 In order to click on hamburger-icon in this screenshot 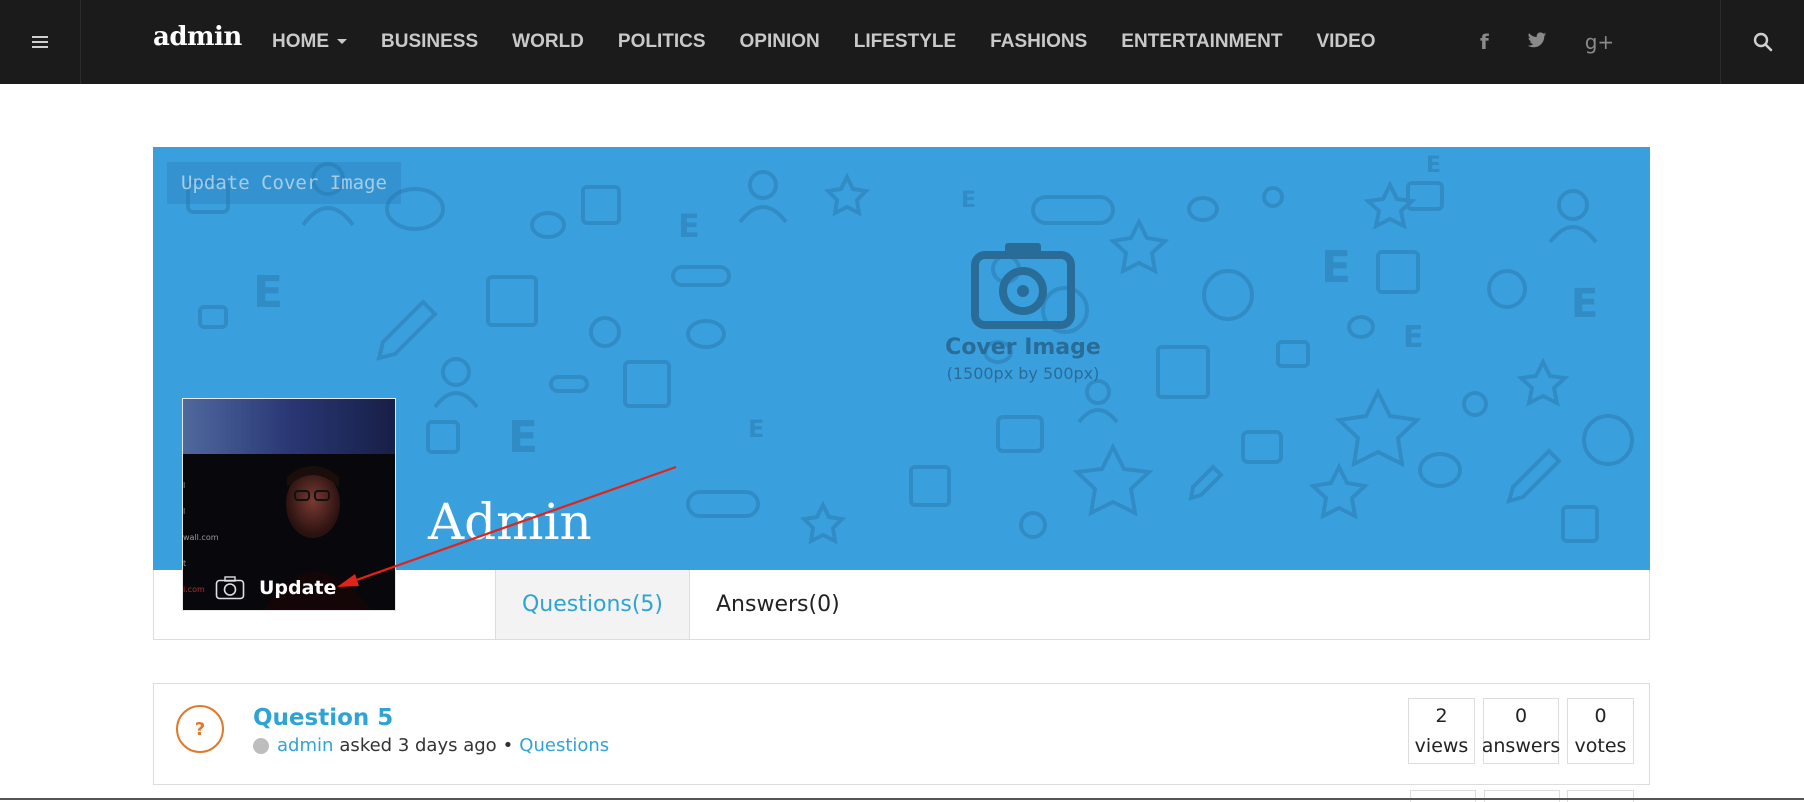, I will do `click(40, 42)`.